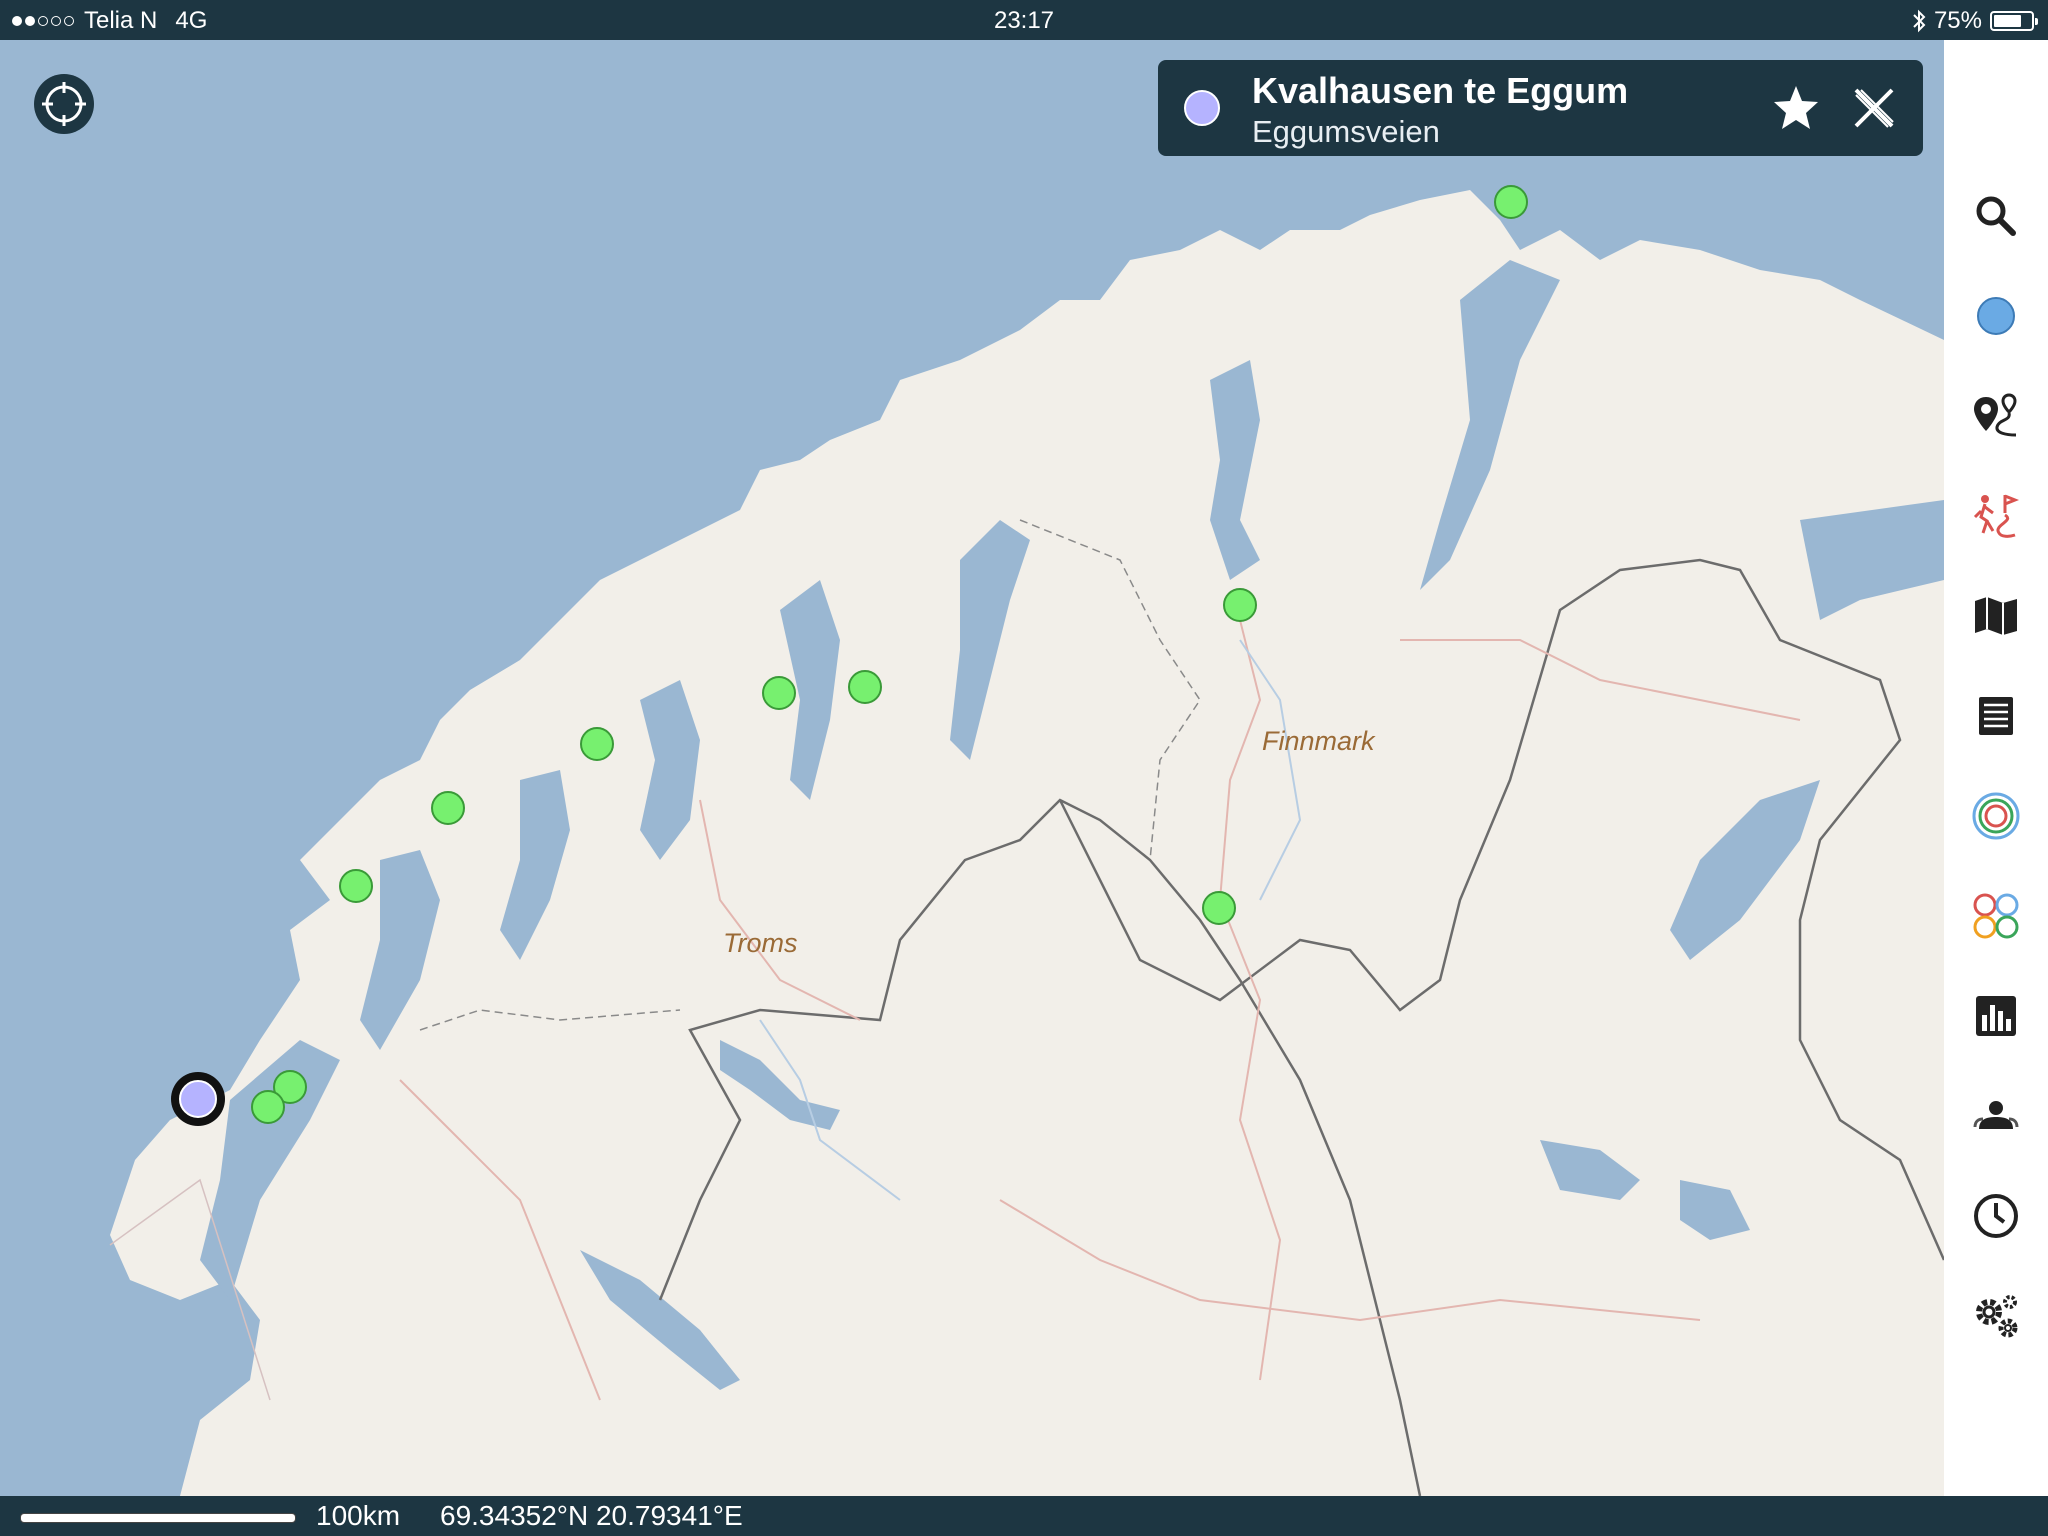  I want to click on list-button, so click(1996, 716).